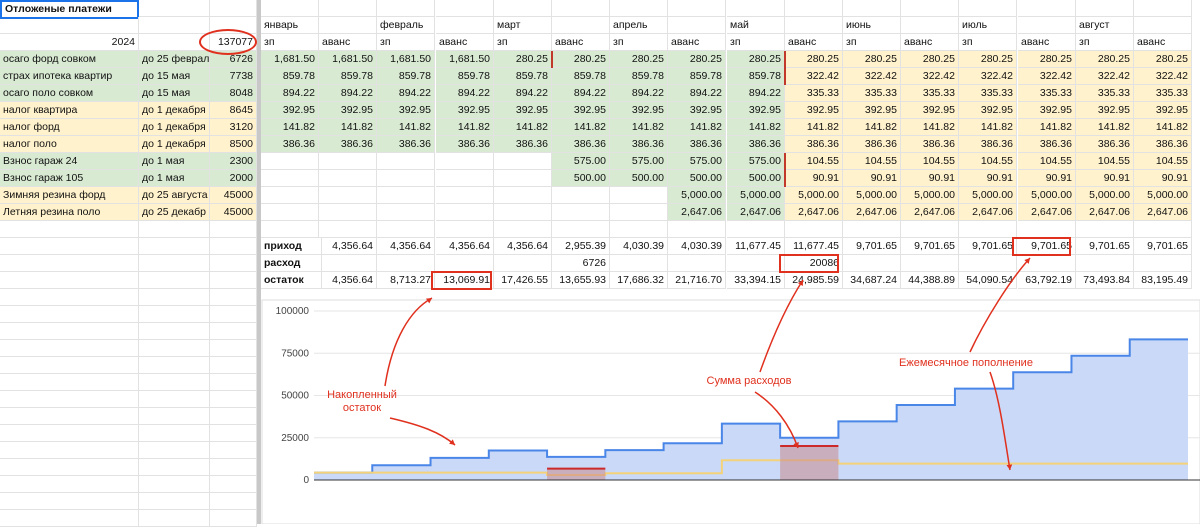 The width and height of the screenshot is (1200, 527). What do you see at coordinates (523, 25) in the screenshot?
I see `month-header: март` at bounding box center [523, 25].